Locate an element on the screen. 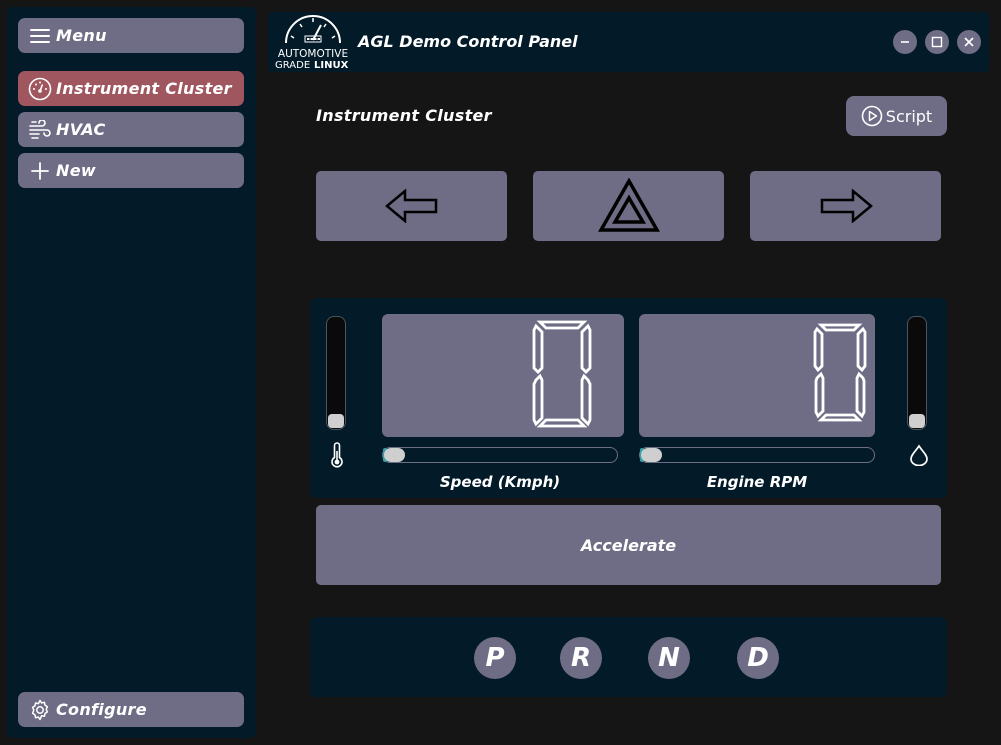  sidebar-item-instrument-cluster: Instrument Cluster is located at coordinates (131, 88).